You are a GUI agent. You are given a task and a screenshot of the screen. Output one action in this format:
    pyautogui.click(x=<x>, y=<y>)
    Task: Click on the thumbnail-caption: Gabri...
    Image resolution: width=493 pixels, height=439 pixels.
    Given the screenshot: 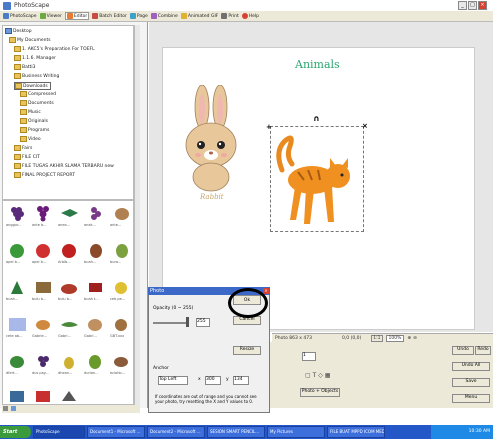 What is the action you would take?
    pyautogui.click(x=64, y=336)
    